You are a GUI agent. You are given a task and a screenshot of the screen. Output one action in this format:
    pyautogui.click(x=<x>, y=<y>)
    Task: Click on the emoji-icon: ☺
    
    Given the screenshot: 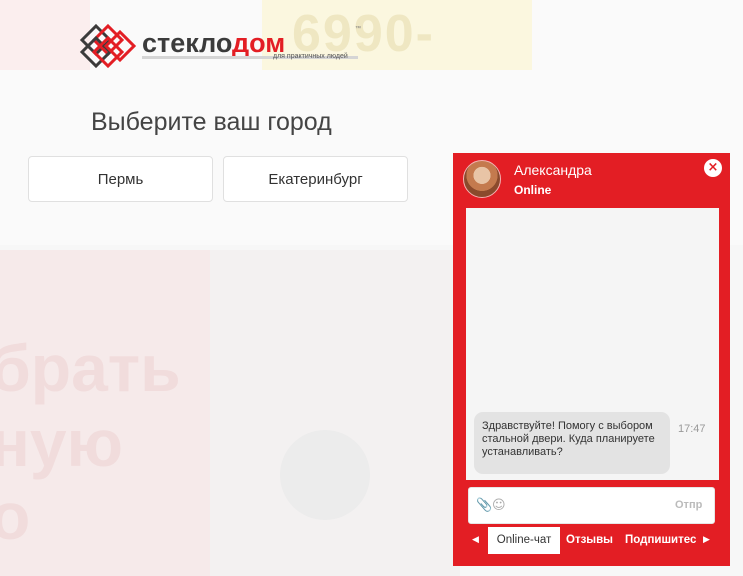 What is the action you would take?
    pyautogui.click(x=499, y=506)
    